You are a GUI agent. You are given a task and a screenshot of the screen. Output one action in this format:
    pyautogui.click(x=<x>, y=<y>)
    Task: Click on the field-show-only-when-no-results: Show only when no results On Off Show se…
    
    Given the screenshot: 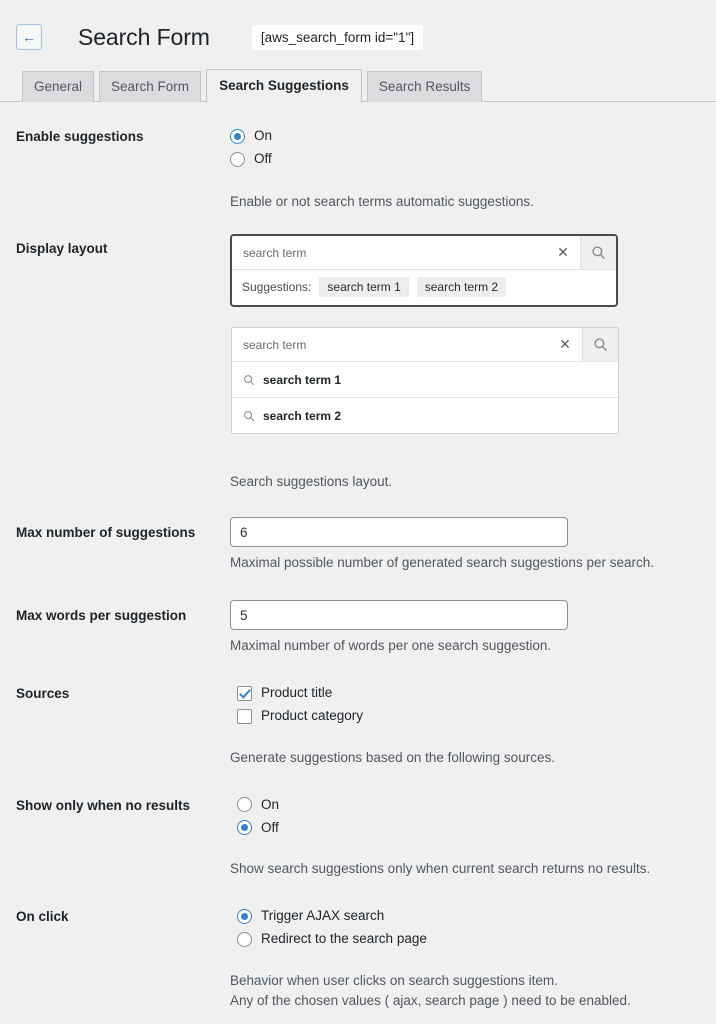 What is the action you would take?
    pyautogui.click(x=358, y=837)
    